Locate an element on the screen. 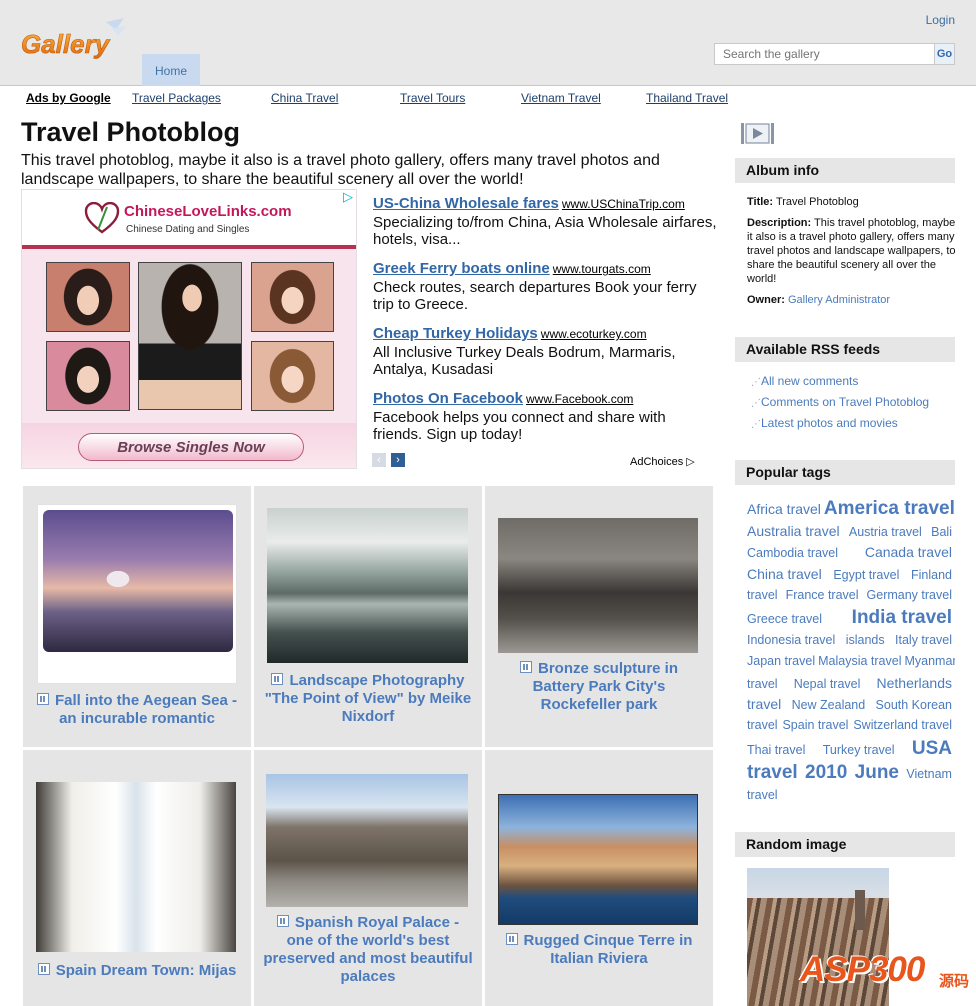  album-title: Spain Dream Town: Mijas is located at coordinates (146, 970).